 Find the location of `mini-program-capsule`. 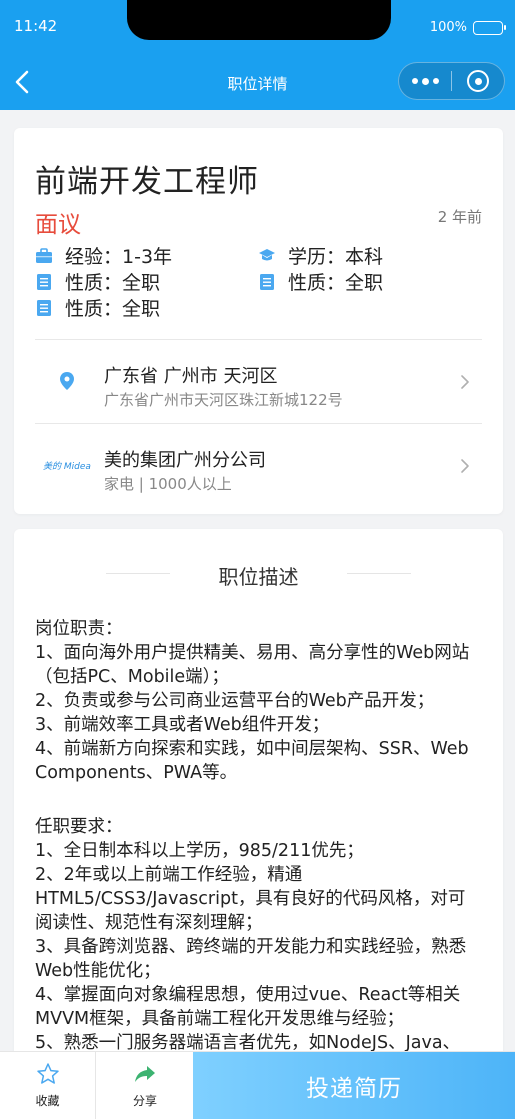

mini-program-capsule is located at coordinates (451, 81).